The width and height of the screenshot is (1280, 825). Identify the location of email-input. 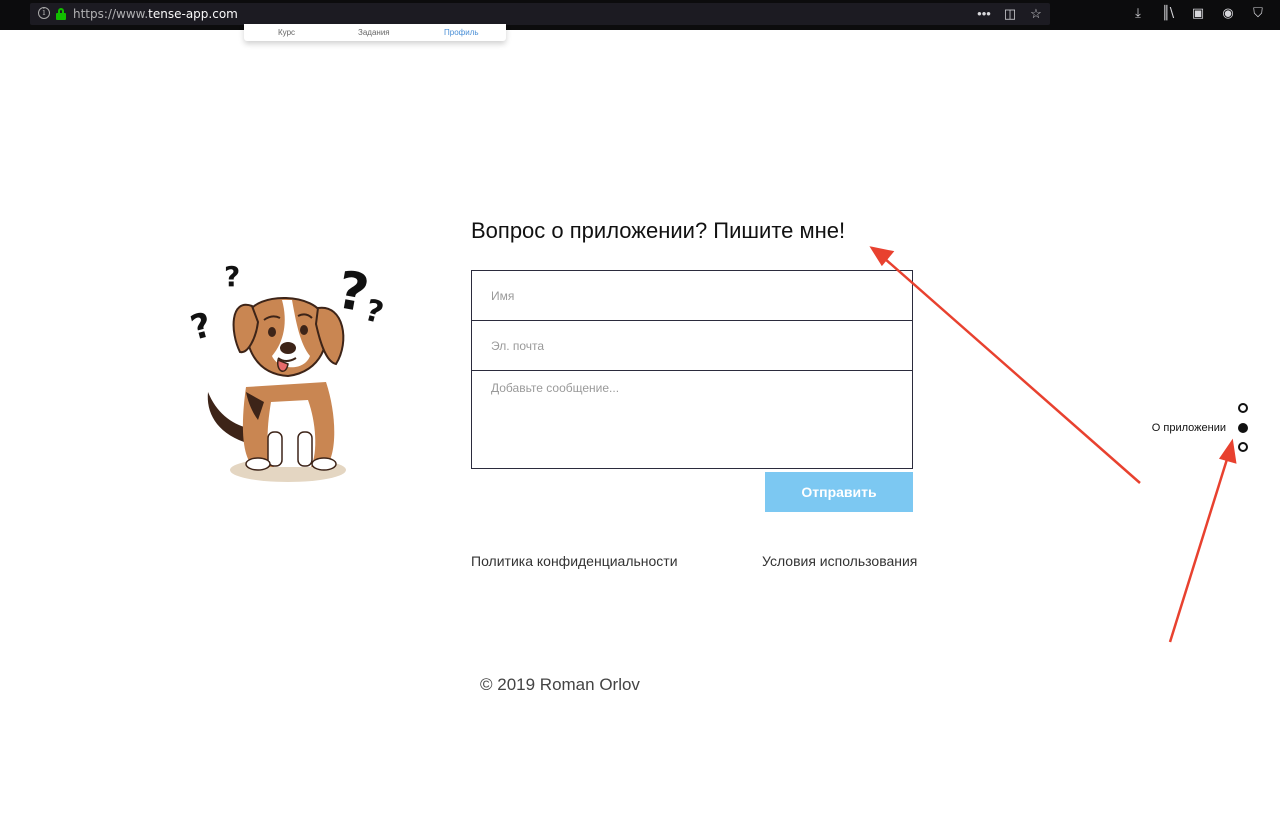
(692, 346).